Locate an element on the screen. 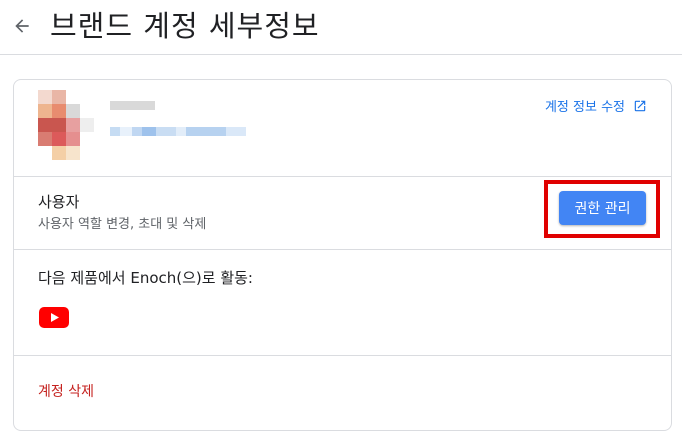  blurred-account-email is located at coordinates (178, 131).